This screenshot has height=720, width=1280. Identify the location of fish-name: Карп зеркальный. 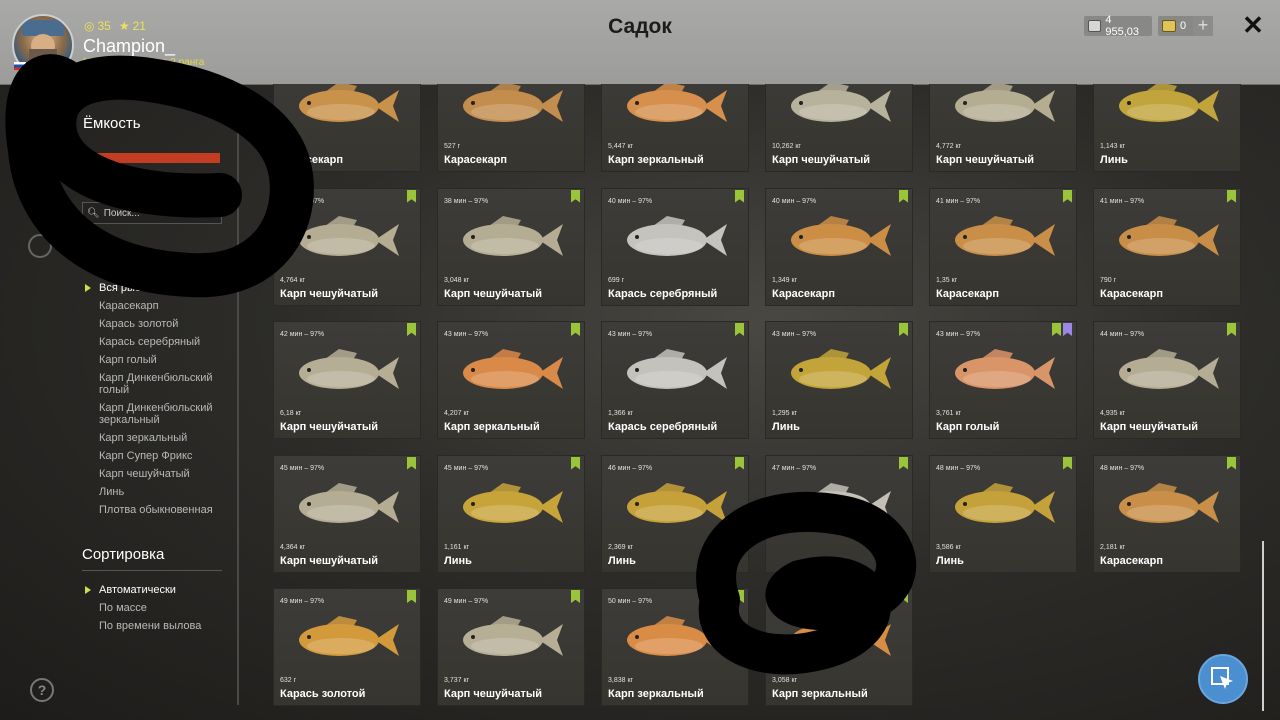
(656, 160).